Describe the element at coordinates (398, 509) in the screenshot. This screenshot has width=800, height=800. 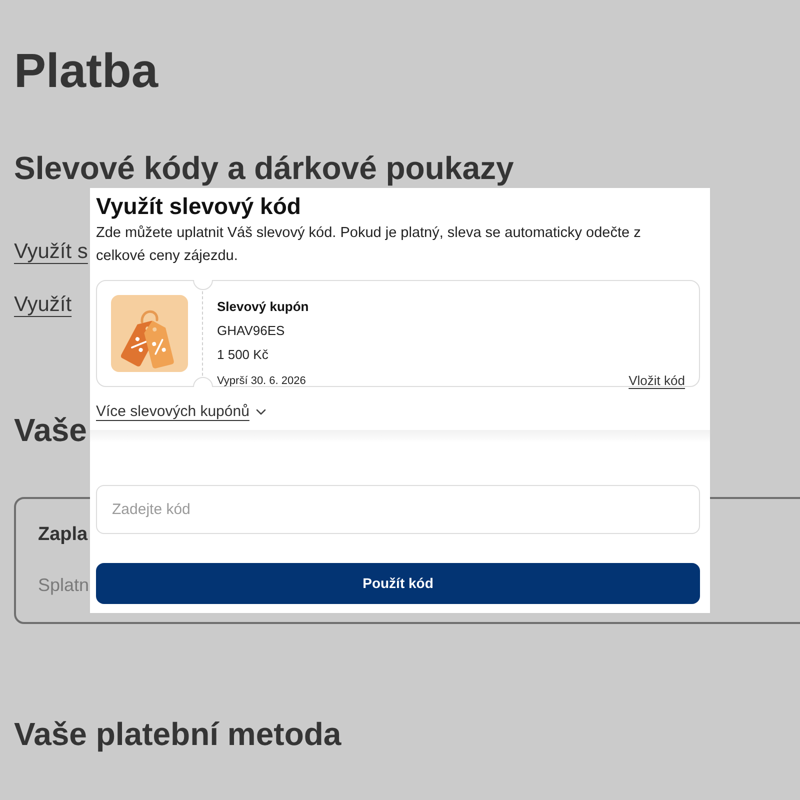
I see `code-input: Zadejte kód` at that location.